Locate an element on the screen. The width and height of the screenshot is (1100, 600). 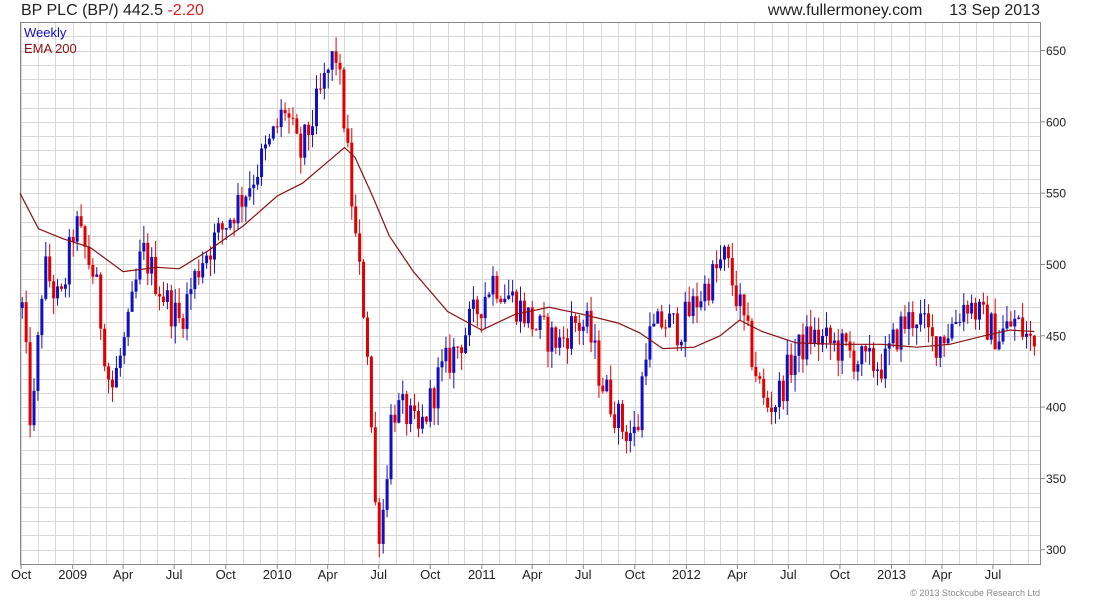
y-tick-label: 300 is located at coordinates (1056, 550).